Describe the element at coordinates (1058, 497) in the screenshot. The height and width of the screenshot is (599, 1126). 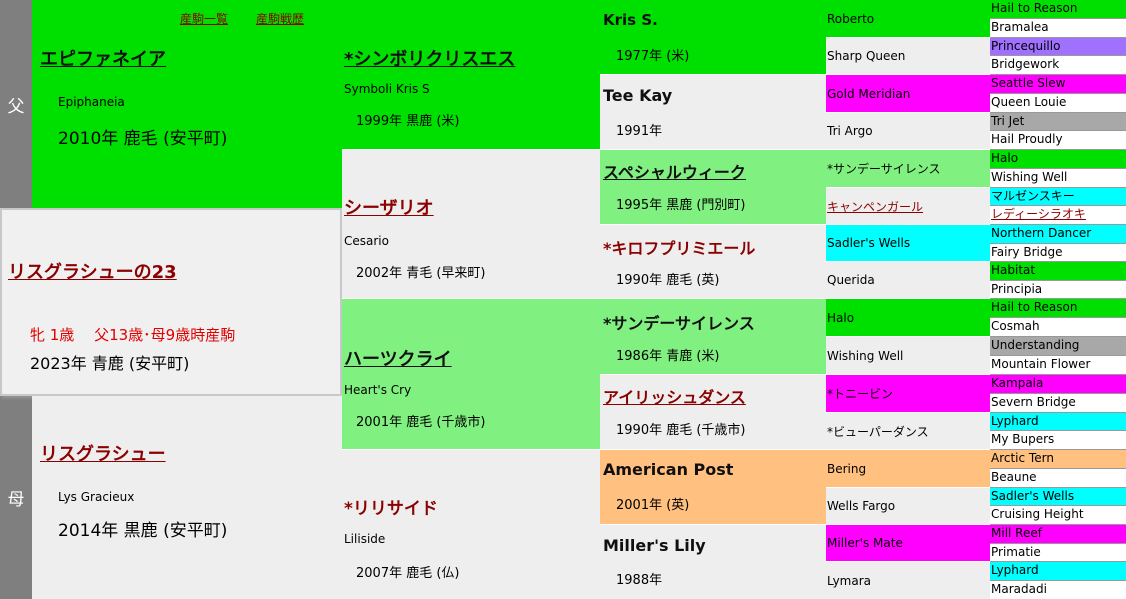
I see `gen5-cell: Sadler's Wells` at that location.